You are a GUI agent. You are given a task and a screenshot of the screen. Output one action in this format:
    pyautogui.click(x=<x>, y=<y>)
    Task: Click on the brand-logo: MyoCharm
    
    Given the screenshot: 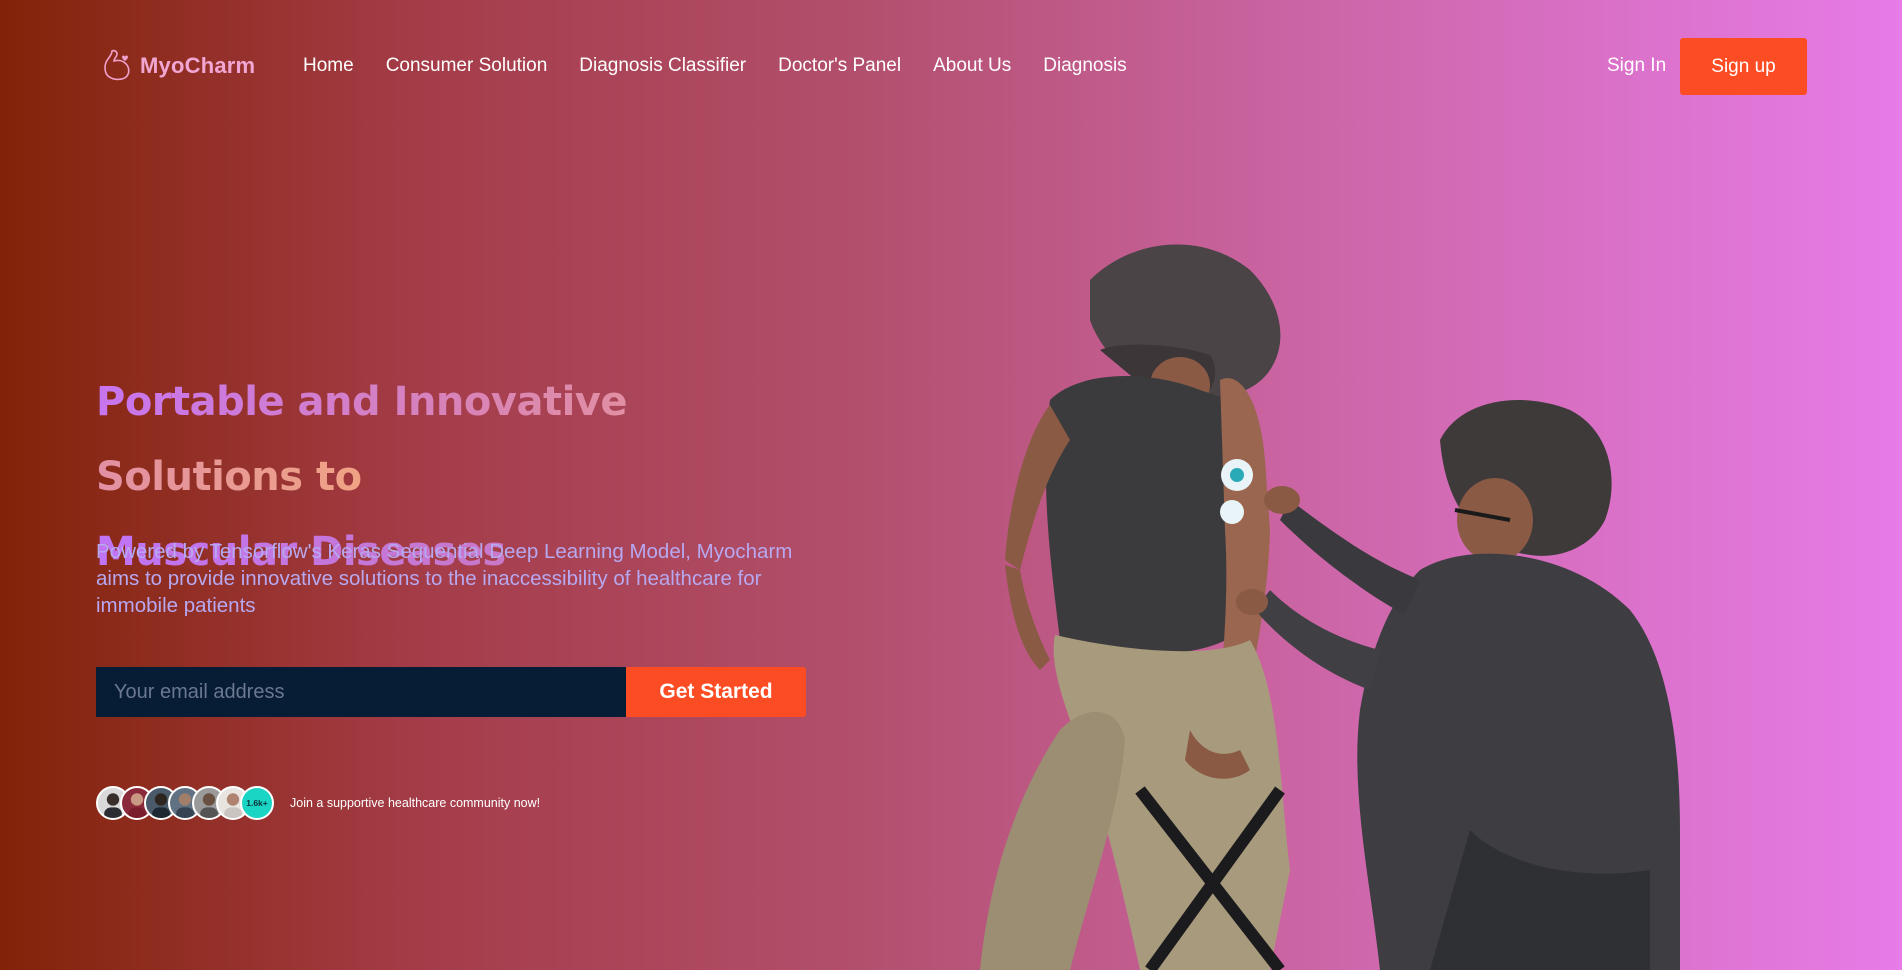 What is the action you would take?
    pyautogui.click(x=177, y=66)
    